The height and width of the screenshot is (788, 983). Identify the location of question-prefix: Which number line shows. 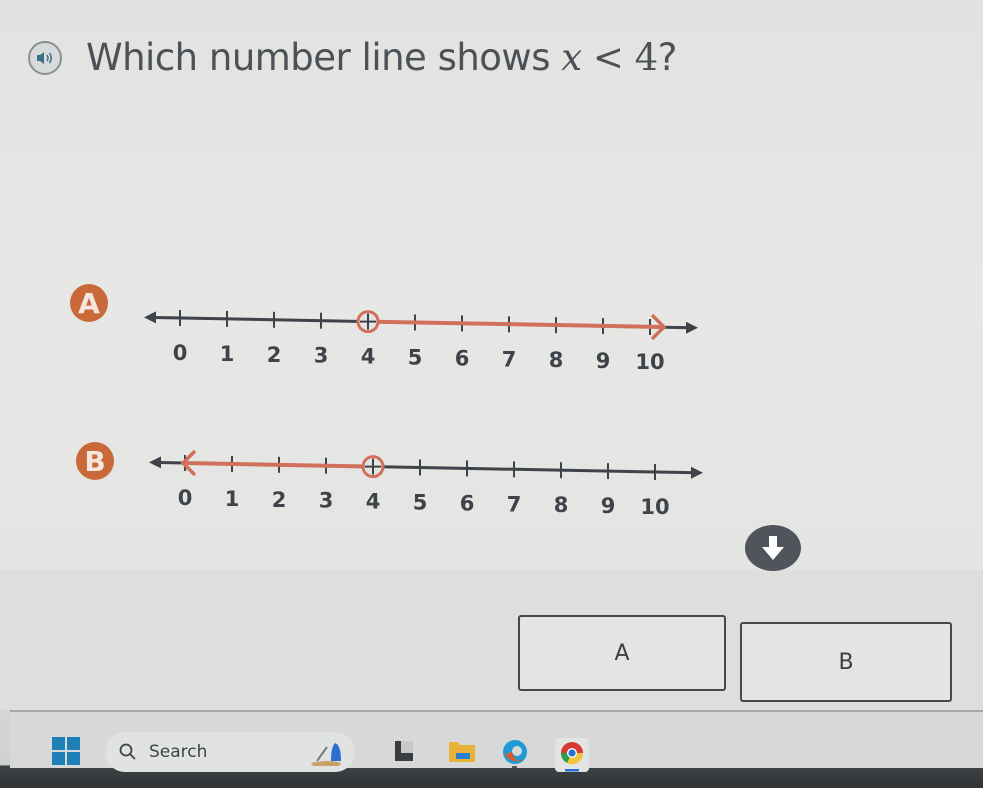
(324, 57).